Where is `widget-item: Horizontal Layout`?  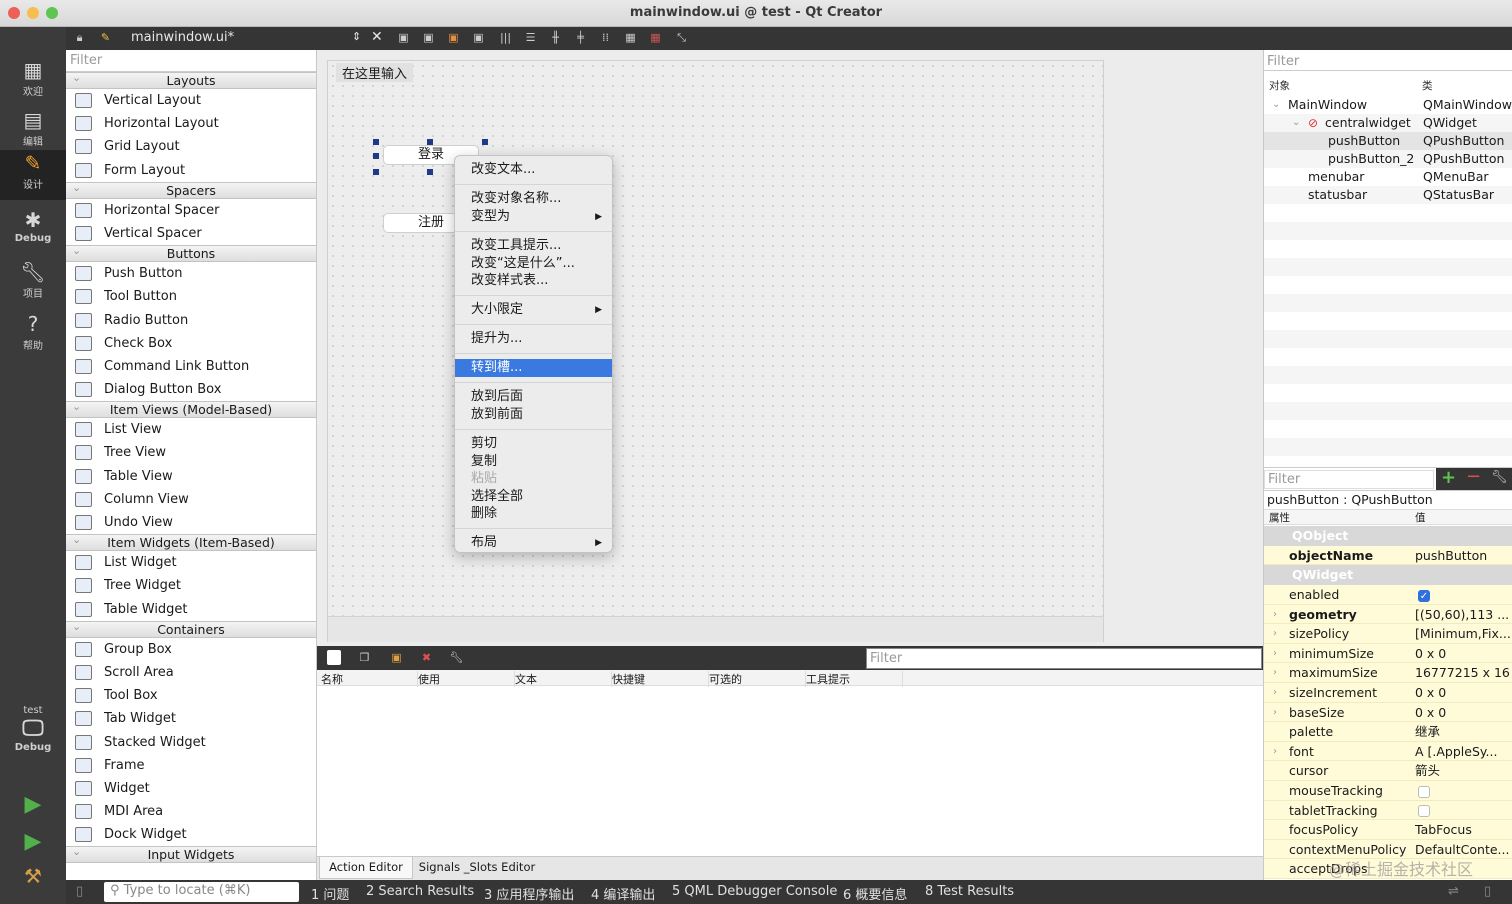
widget-item: Horizontal Layout is located at coordinates (191, 123).